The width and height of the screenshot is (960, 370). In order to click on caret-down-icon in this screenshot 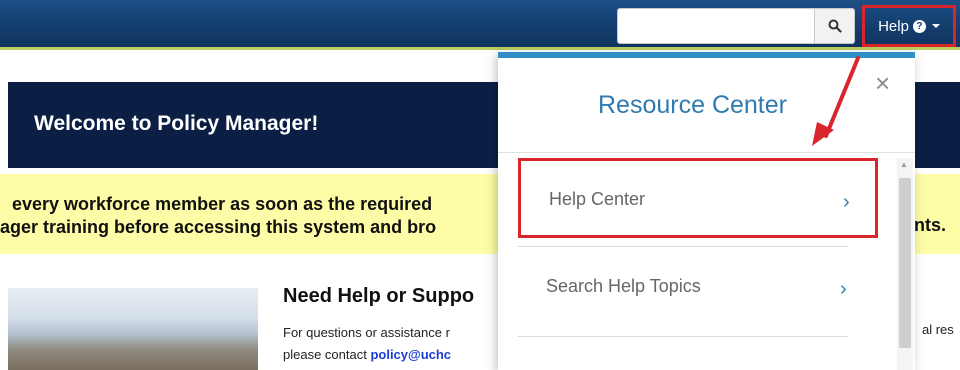, I will do `click(935, 26)`.